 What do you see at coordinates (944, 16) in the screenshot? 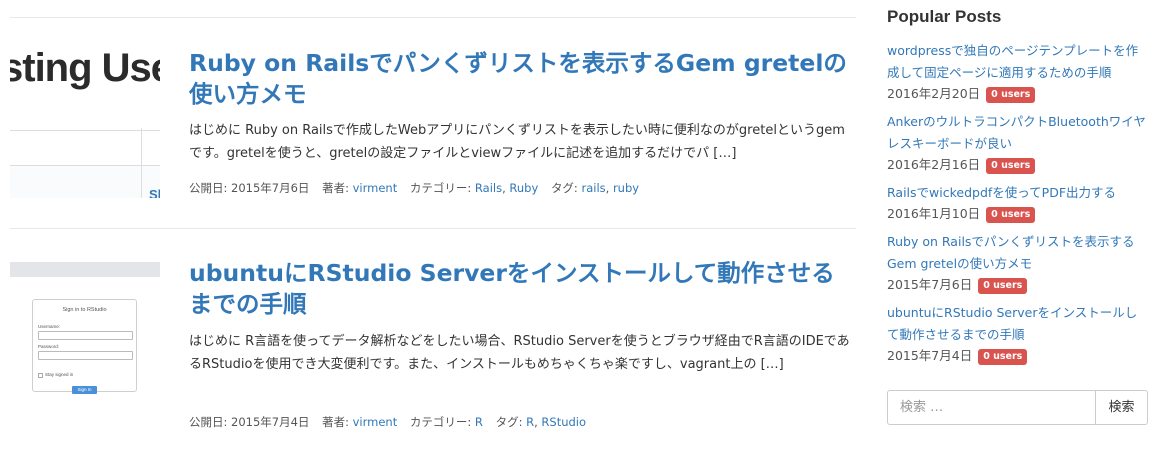
I see `popular-posts-heading: Popular Posts` at bounding box center [944, 16].